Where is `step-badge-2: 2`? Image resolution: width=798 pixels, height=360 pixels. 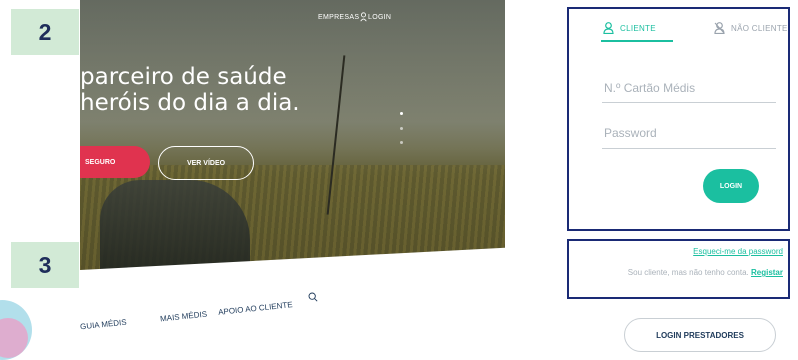 step-badge-2: 2 is located at coordinates (45, 32).